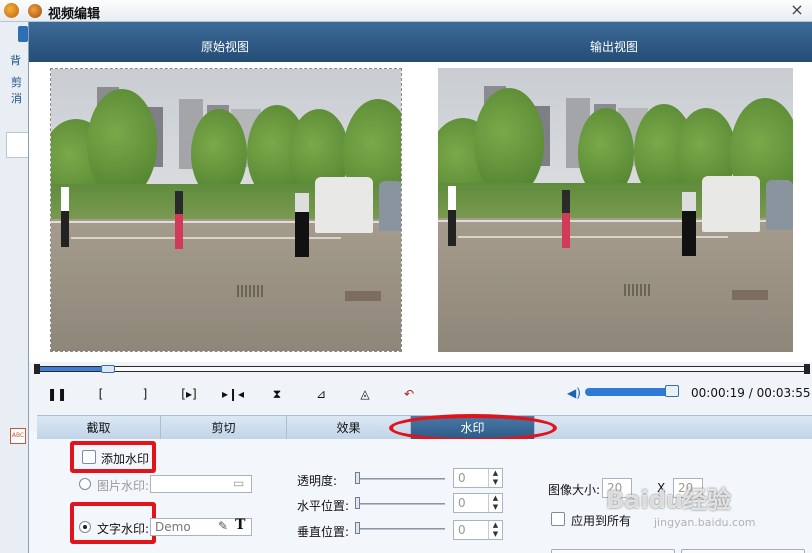  I want to click on vertical-position-thumb, so click(357, 528).